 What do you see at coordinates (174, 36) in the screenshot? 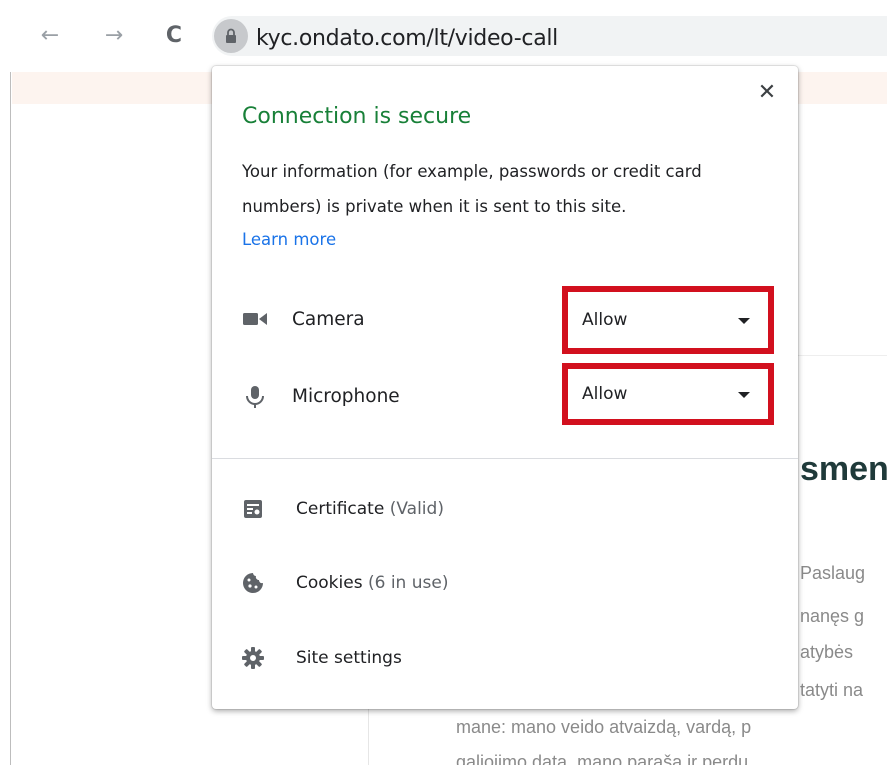
I see `reload-icon: C` at bounding box center [174, 36].